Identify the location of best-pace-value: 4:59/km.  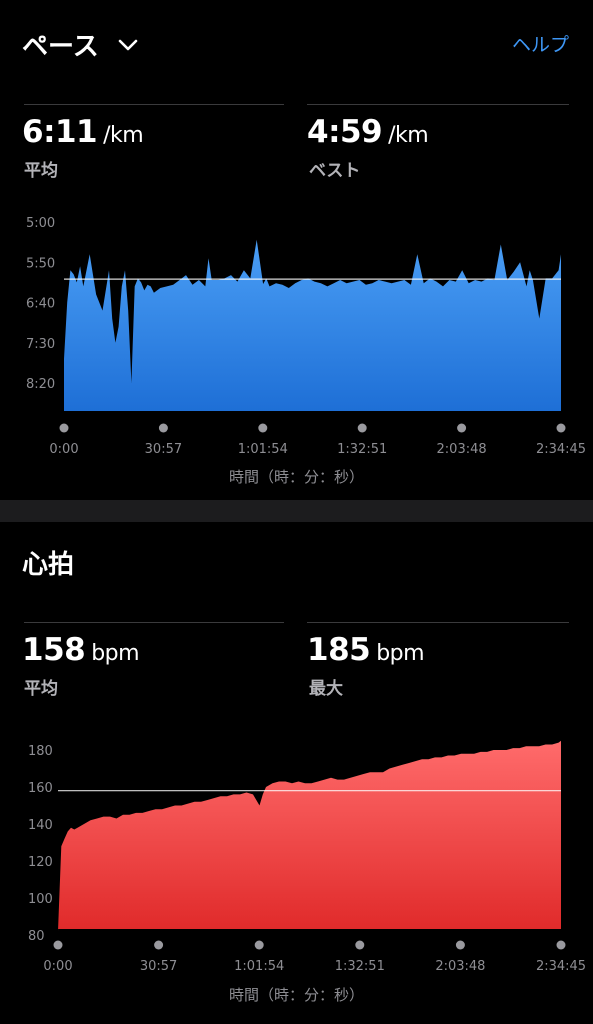
(368, 132).